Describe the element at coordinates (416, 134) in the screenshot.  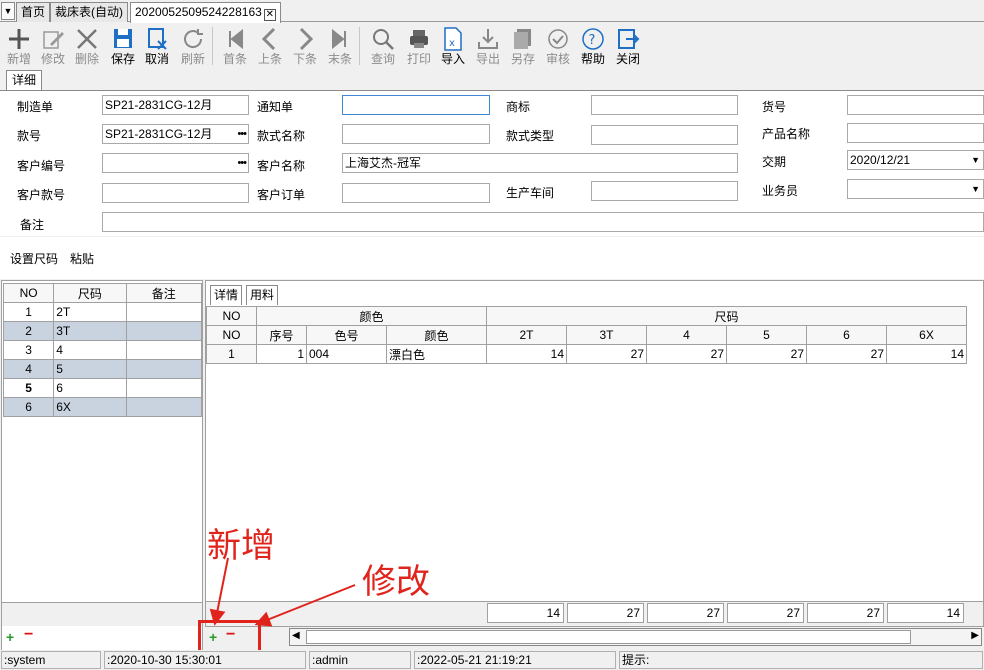
I see `style-name-field` at that location.